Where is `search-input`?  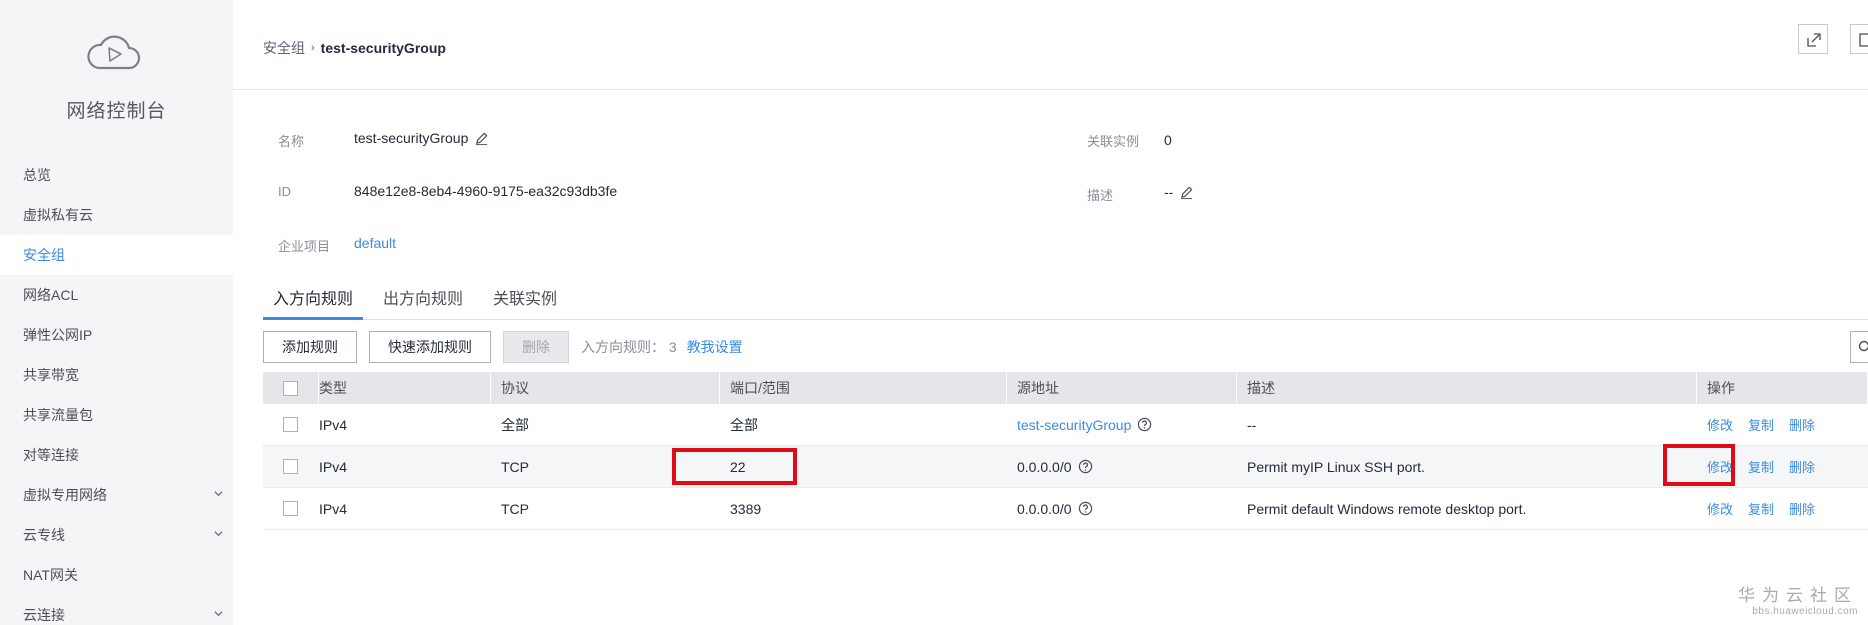
search-input is located at coordinates (1859, 347).